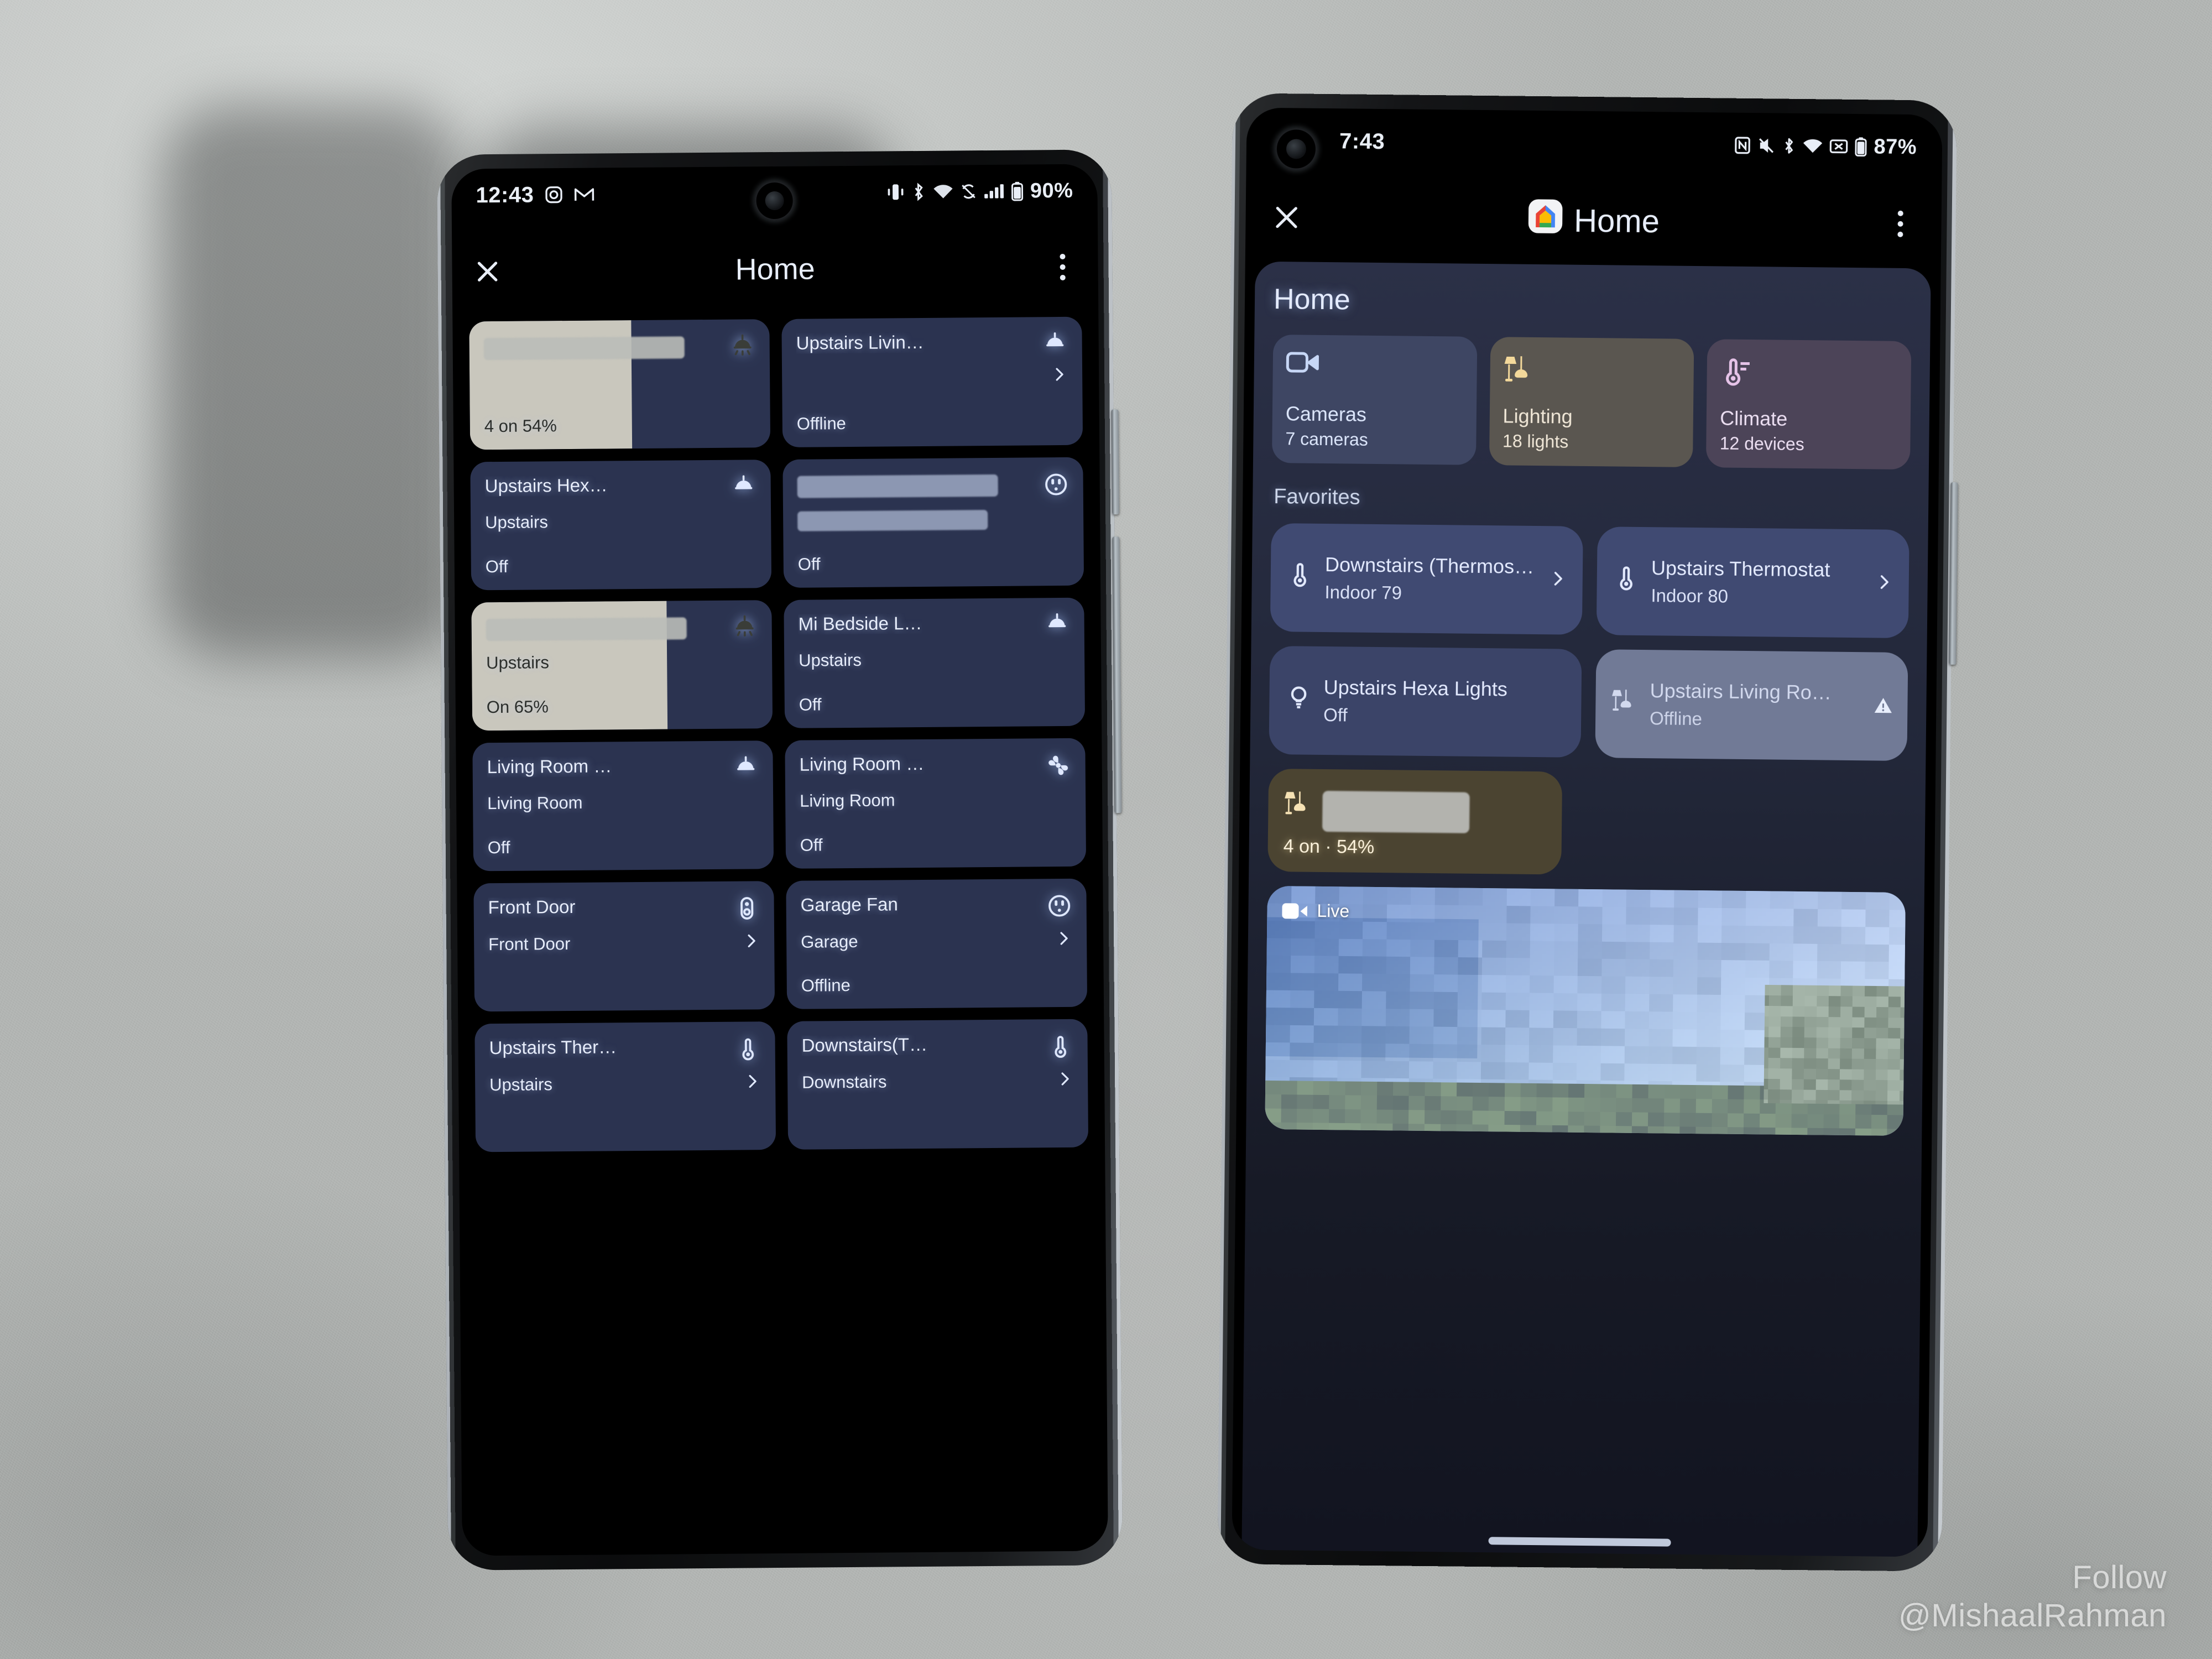 This screenshot has width=2212, height=1659. I want to click on category-chip: Lighting 18 lights, so click(1592, 402).